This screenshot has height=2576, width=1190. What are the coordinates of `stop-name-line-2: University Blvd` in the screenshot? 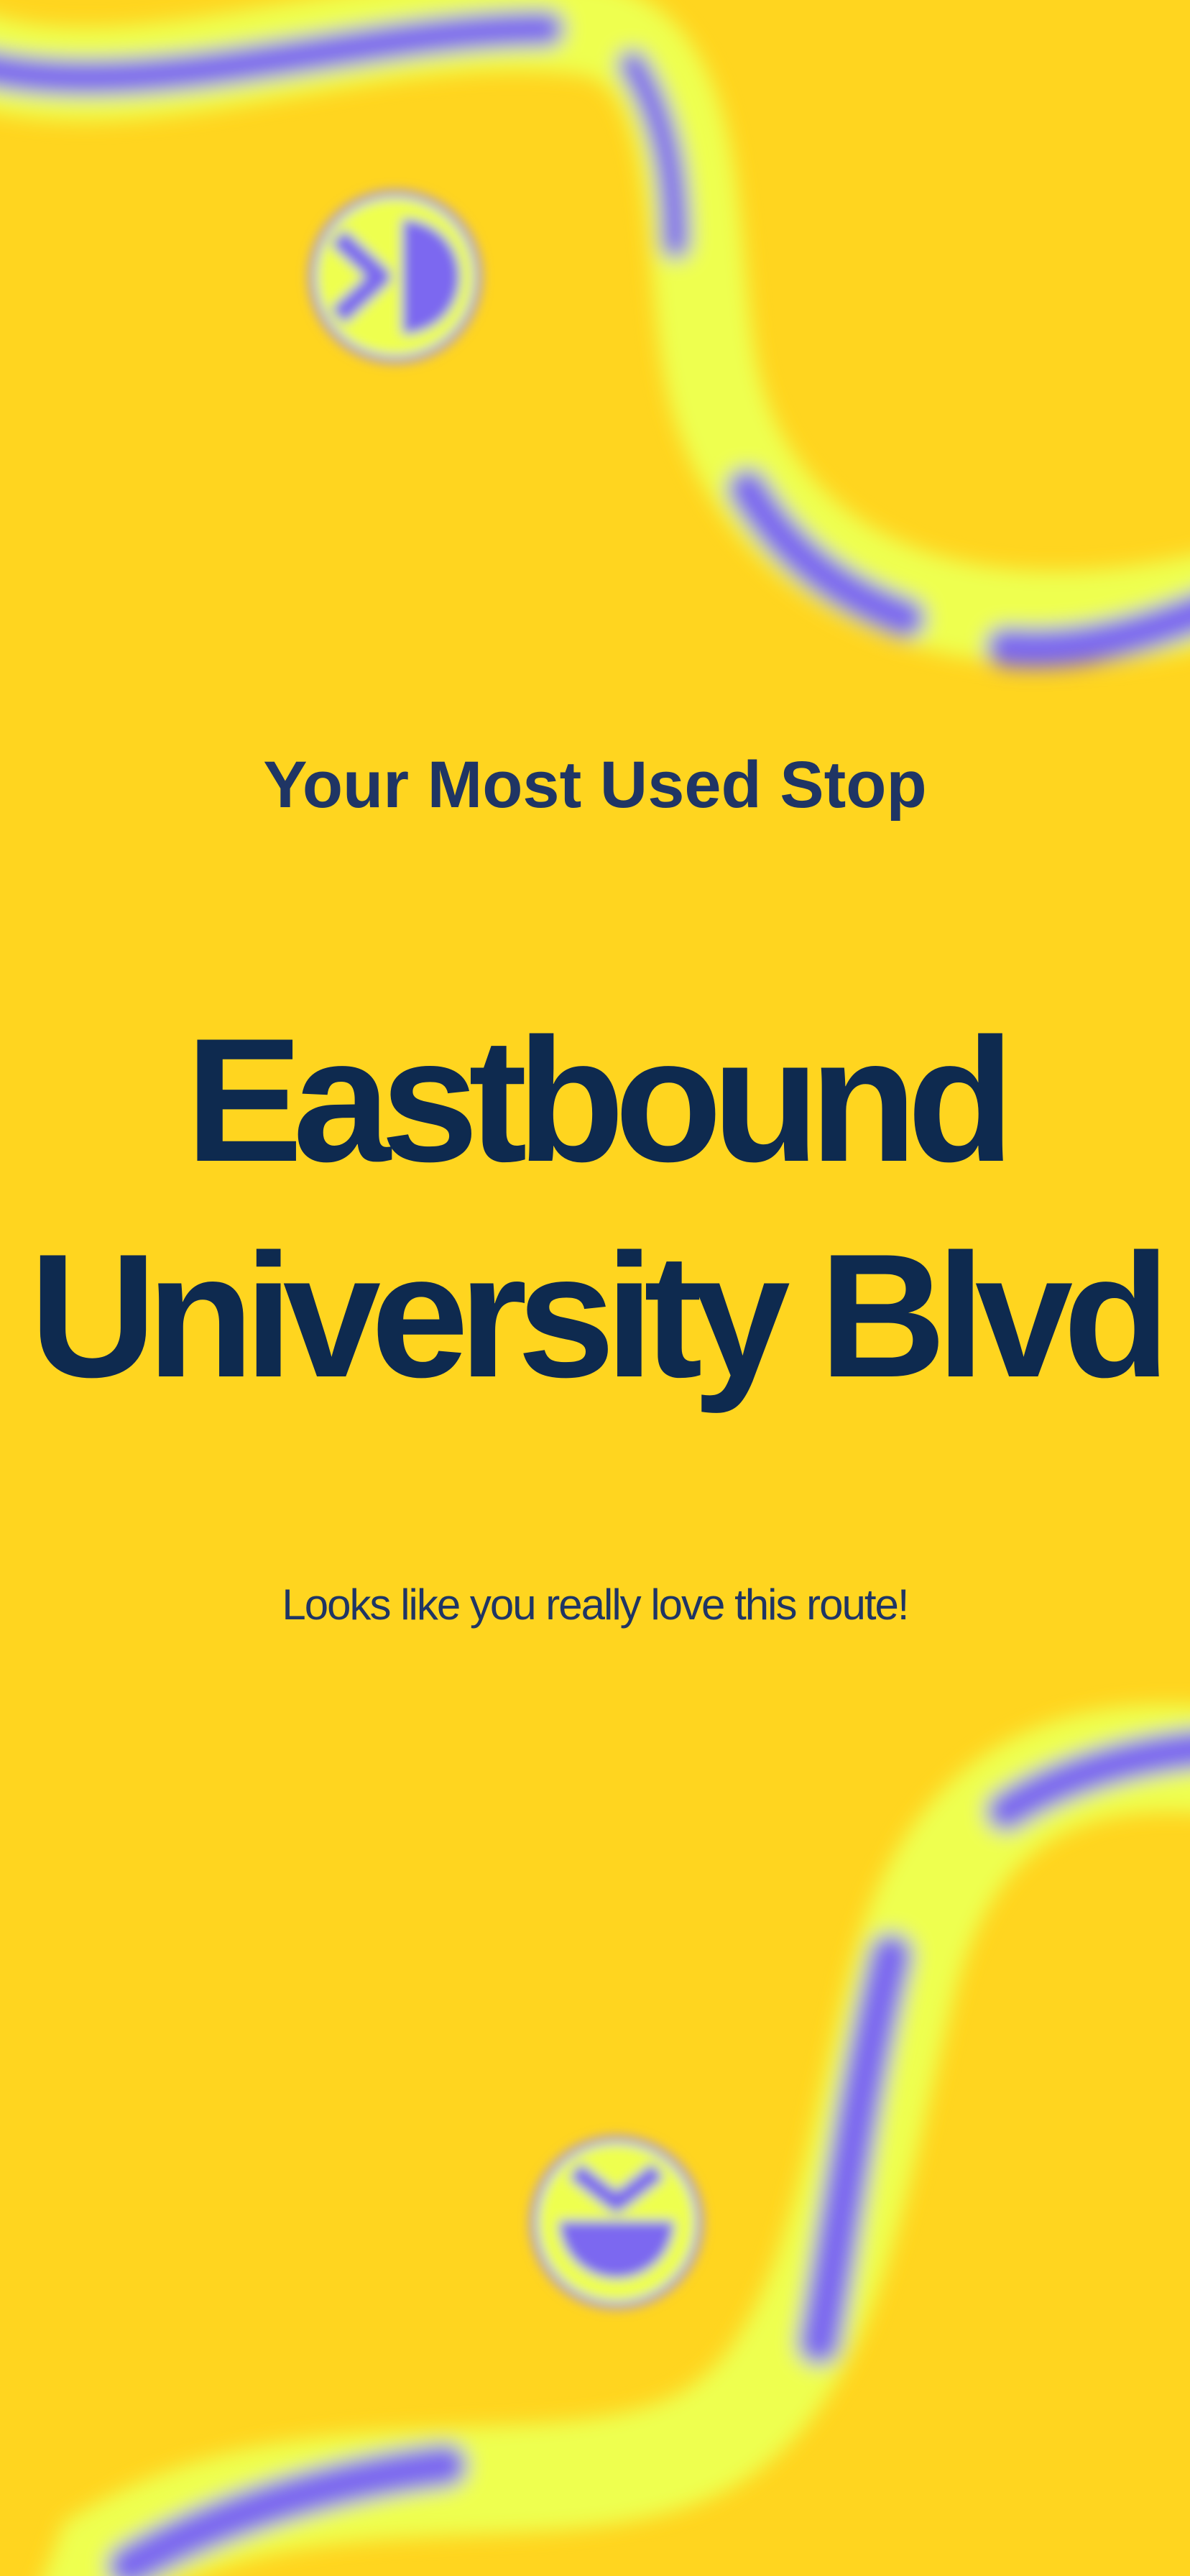 It's located at (600, 1315).